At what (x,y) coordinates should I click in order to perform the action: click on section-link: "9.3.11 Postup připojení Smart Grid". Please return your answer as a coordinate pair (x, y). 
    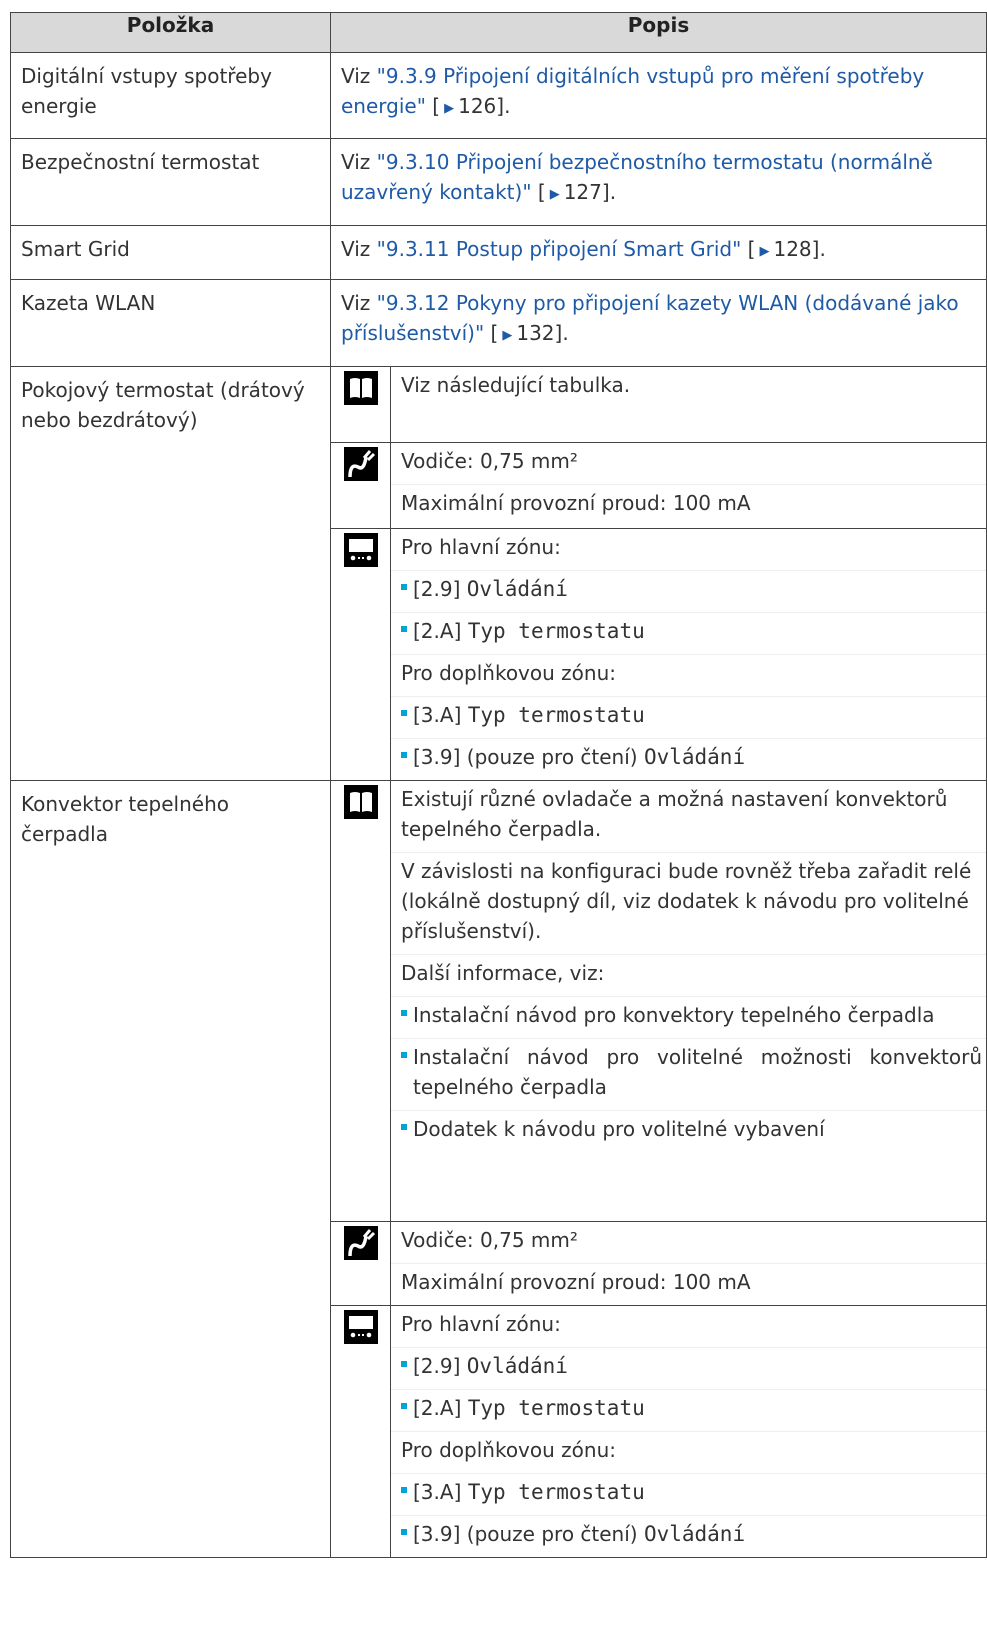
    Looking at the image, I should click on (559, 249).